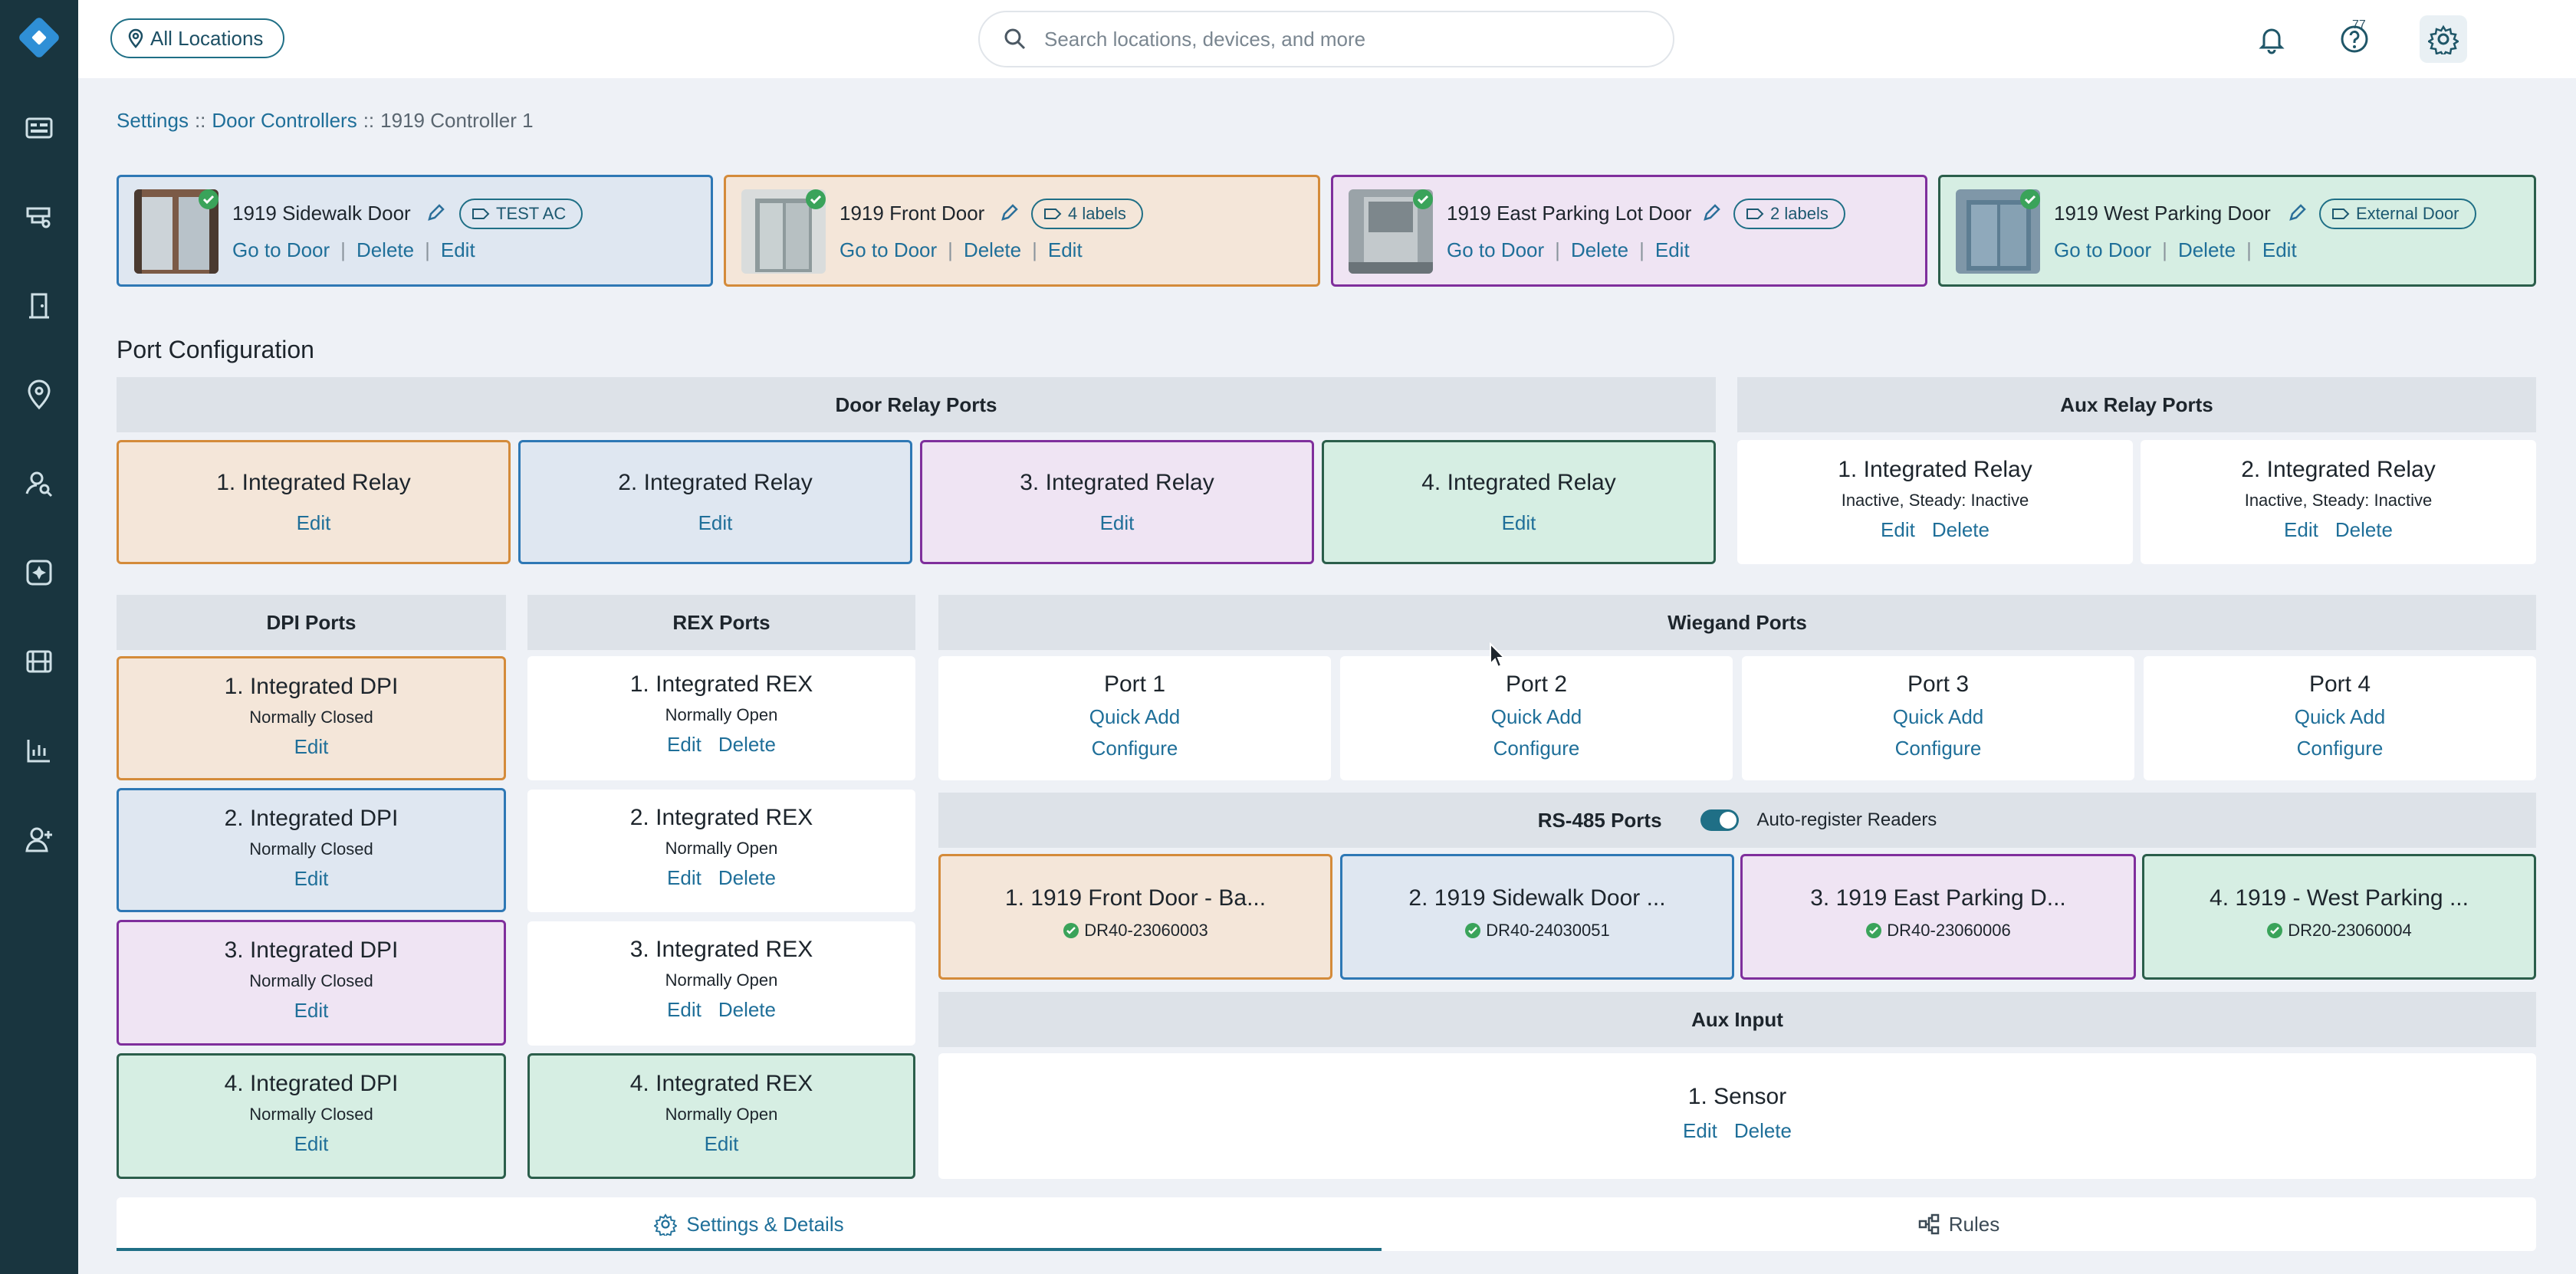 The height and width of the screenshot is (1274, 2576). What do you see at coordinates (39, 484) in the screenshot?
I see `people-search-icon` at bounding box center [39, 484].